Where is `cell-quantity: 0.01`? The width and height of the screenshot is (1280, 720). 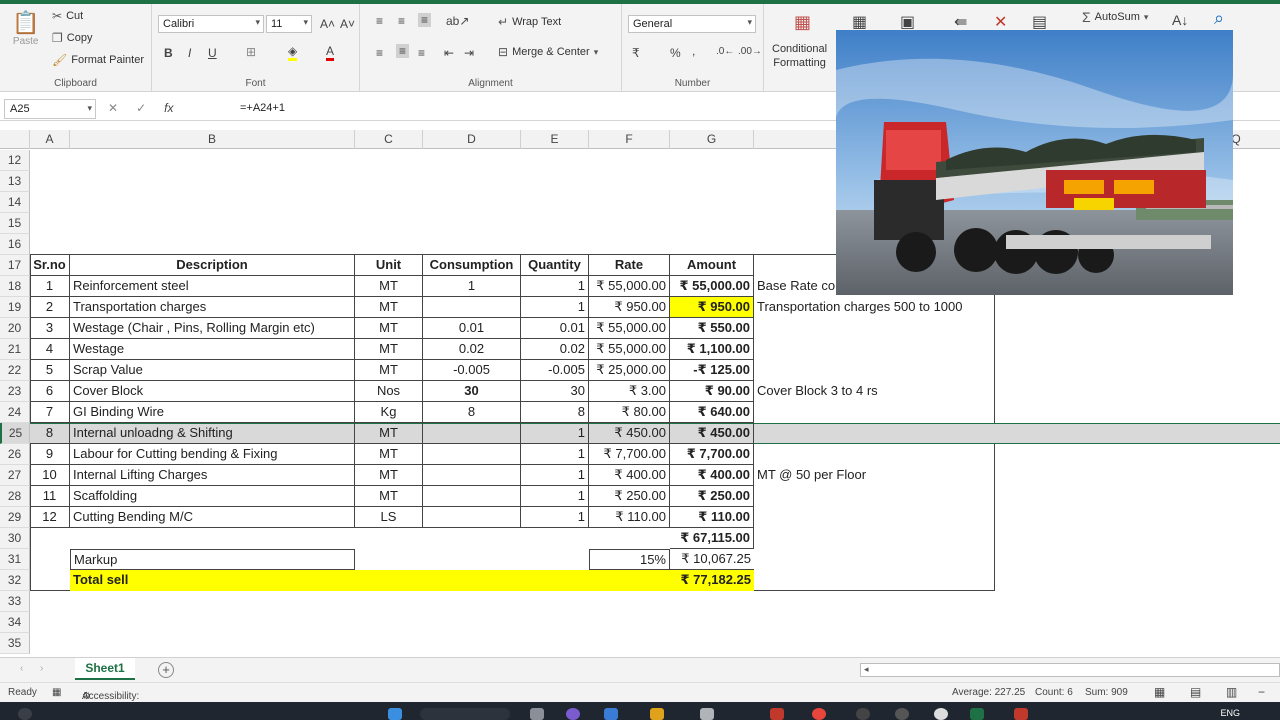 cell-quantity: 0.01 is located at coordinates (555, 328).